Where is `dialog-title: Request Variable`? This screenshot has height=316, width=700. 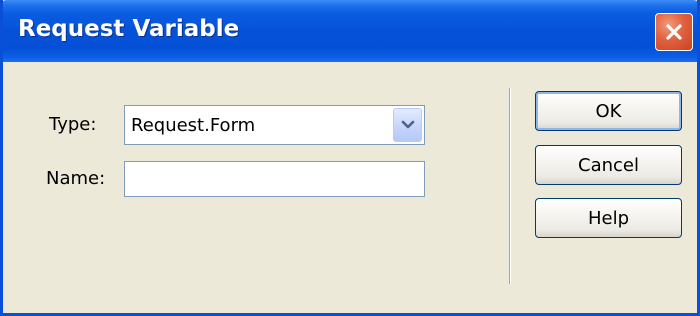 dialog-title: Request Variable is located at coordinates (129, 29).